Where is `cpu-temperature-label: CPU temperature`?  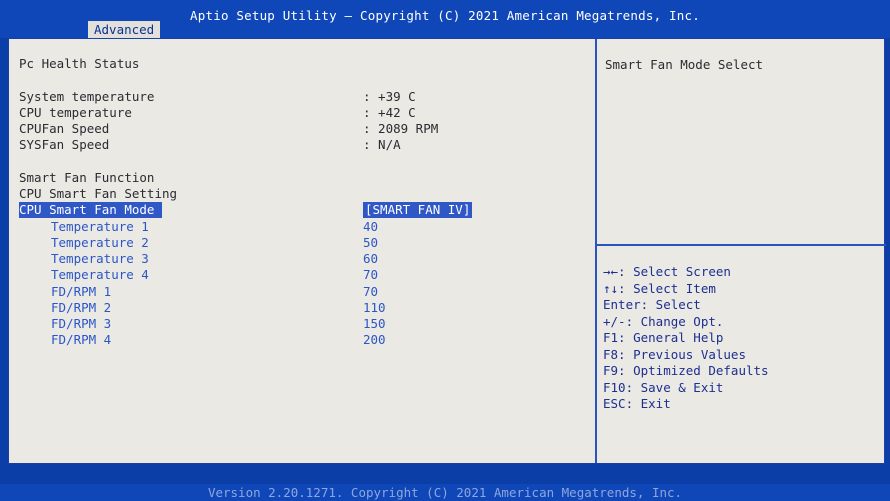 cpu-temperature-label: CPU temperature is located at coordinates (75, 112).